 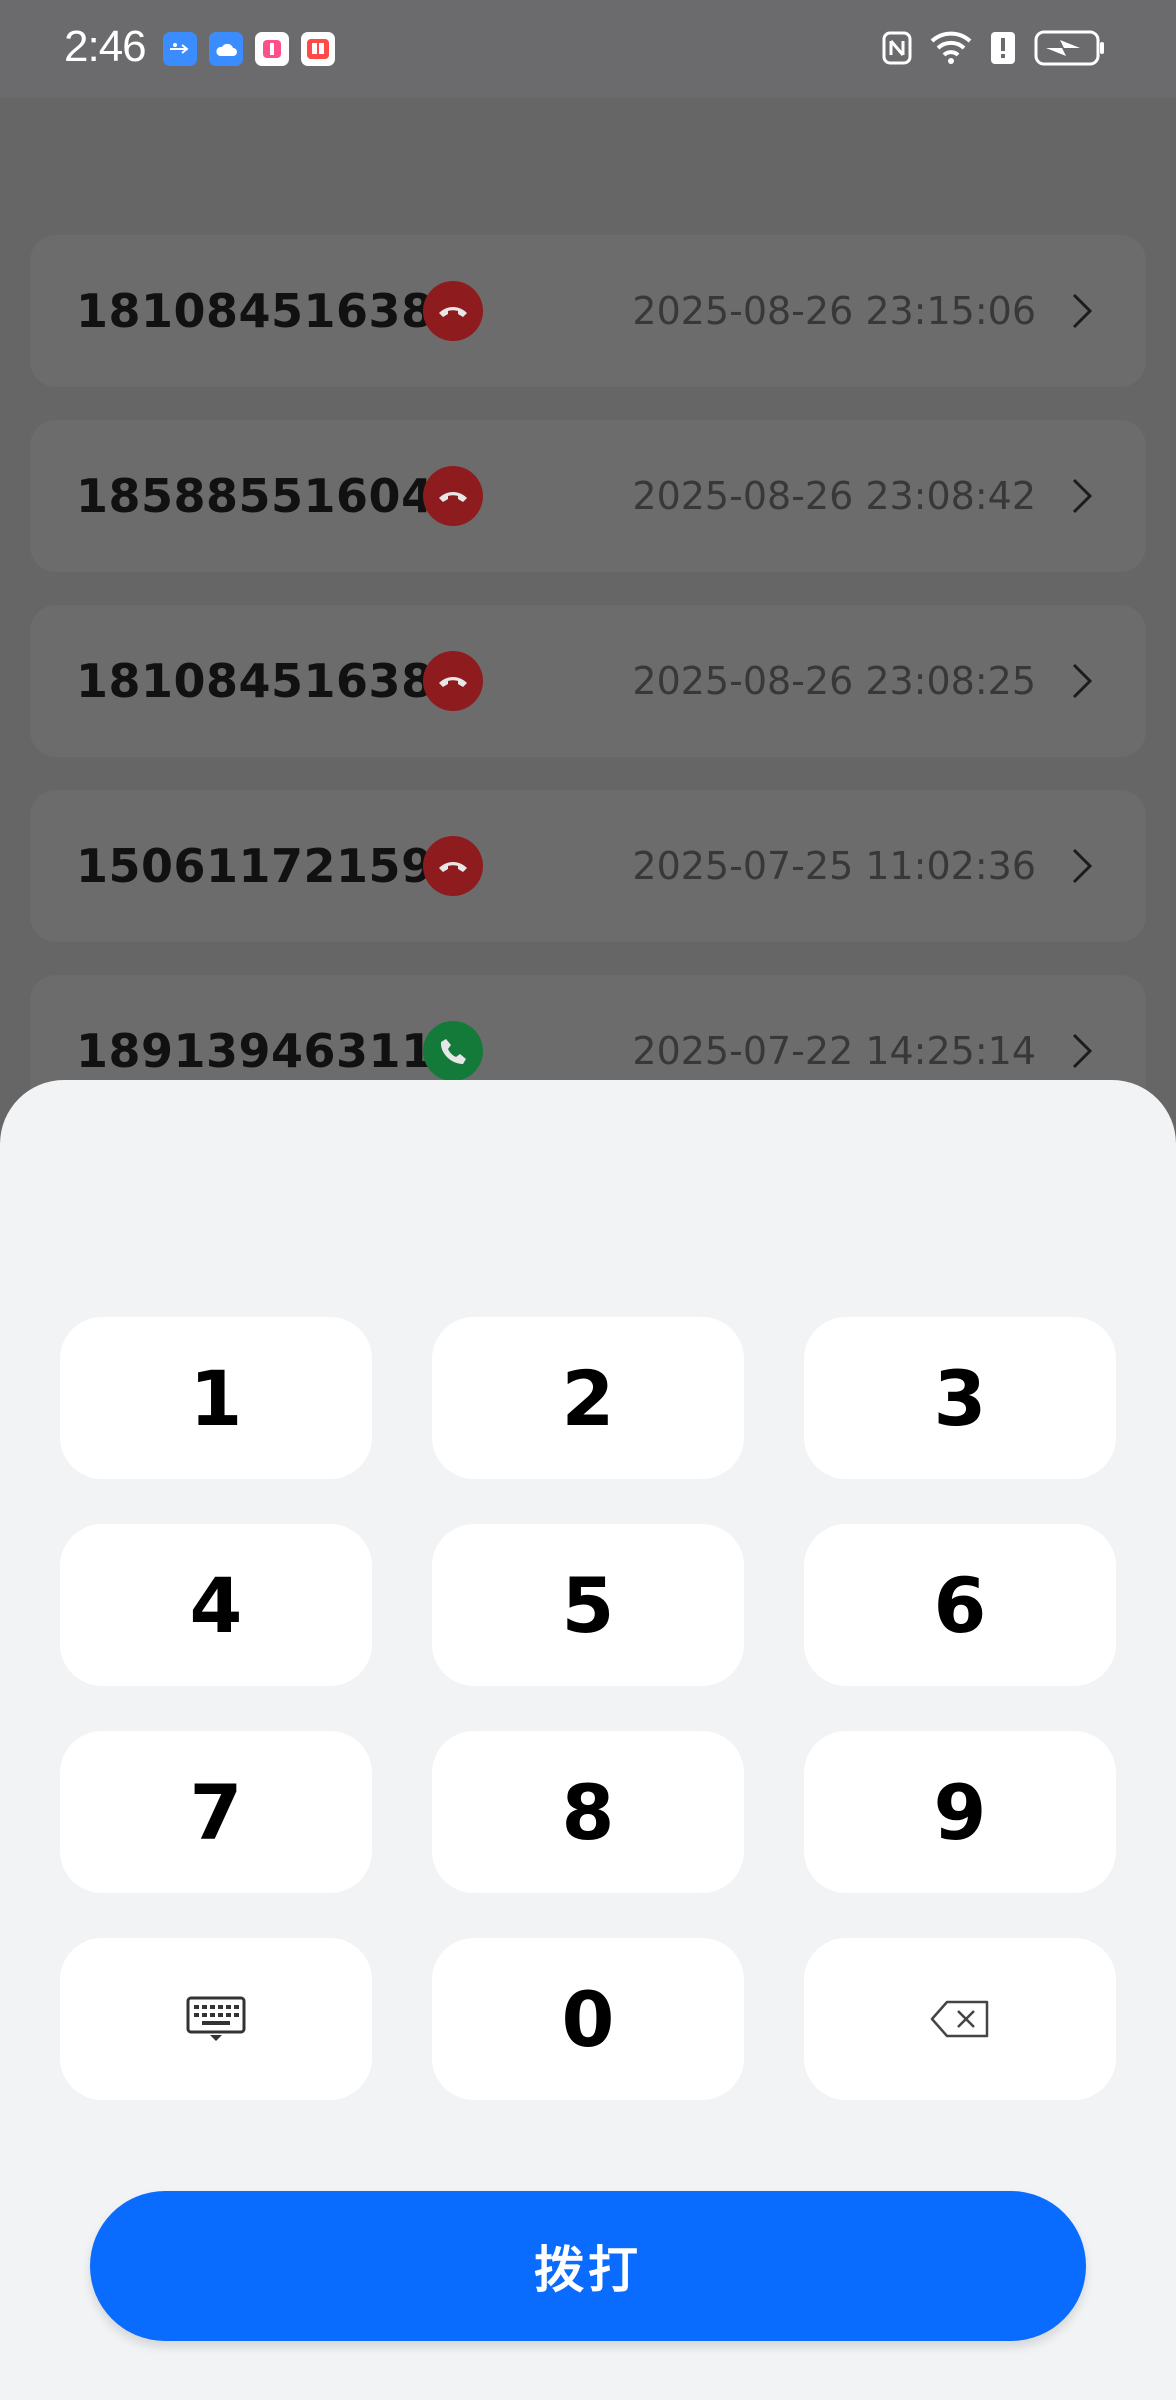 What do you see at coordinates (834, 866) in the screenshot?
I see `call-time: 2025-07-25 11:02:36` at bounding box center [834, 866].